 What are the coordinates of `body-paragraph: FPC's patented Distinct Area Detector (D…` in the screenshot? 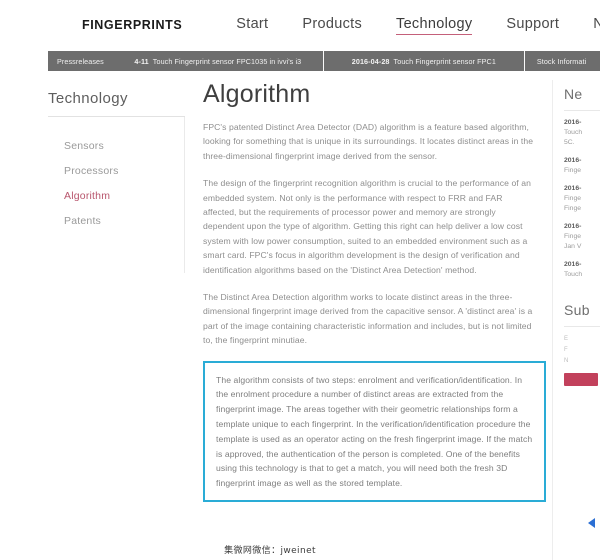 It's located at (368, 141).